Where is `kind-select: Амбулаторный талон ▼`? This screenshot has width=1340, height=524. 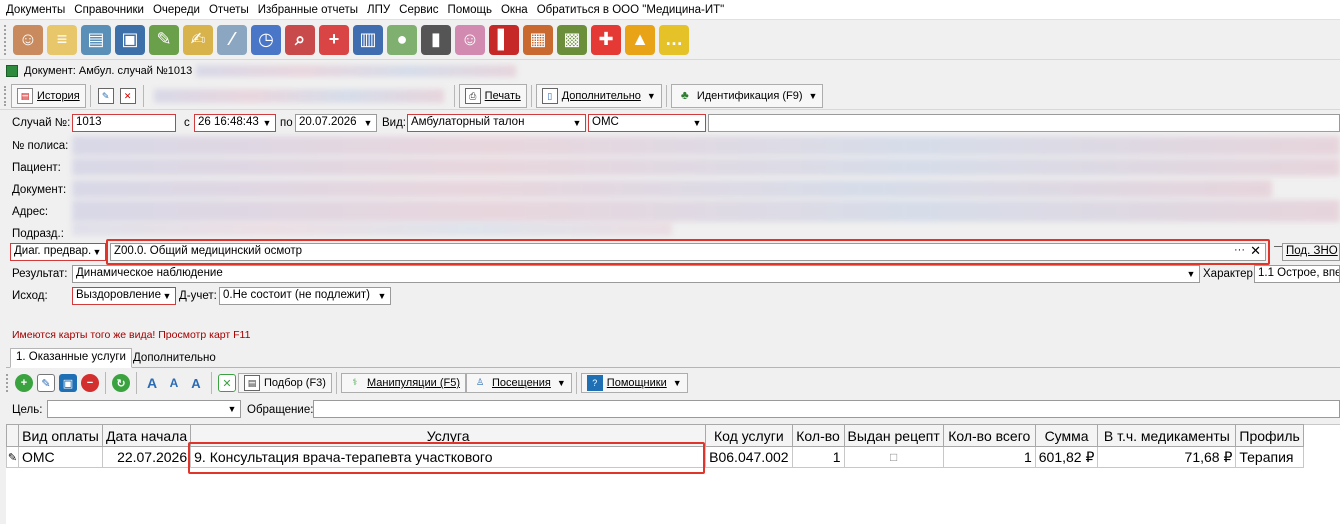
kind-select: Амбулаторный талон ▼ is located at coordinates (496, 123).